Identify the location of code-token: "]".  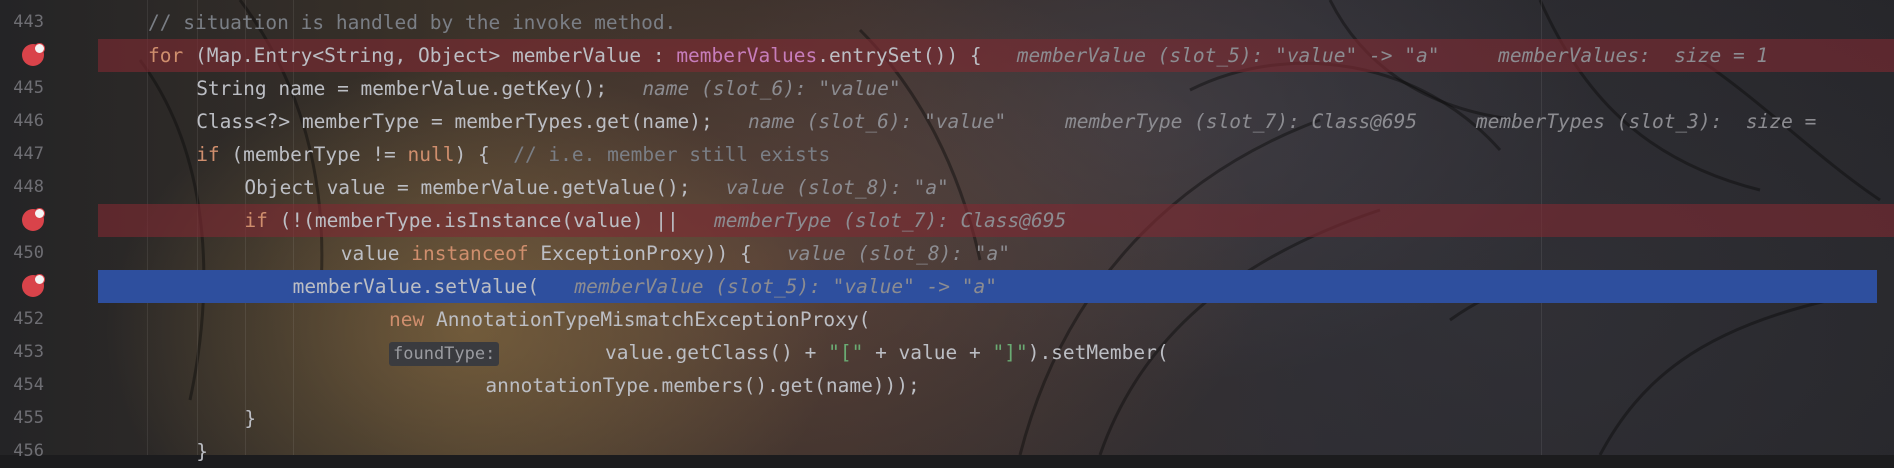
(1010, 352).